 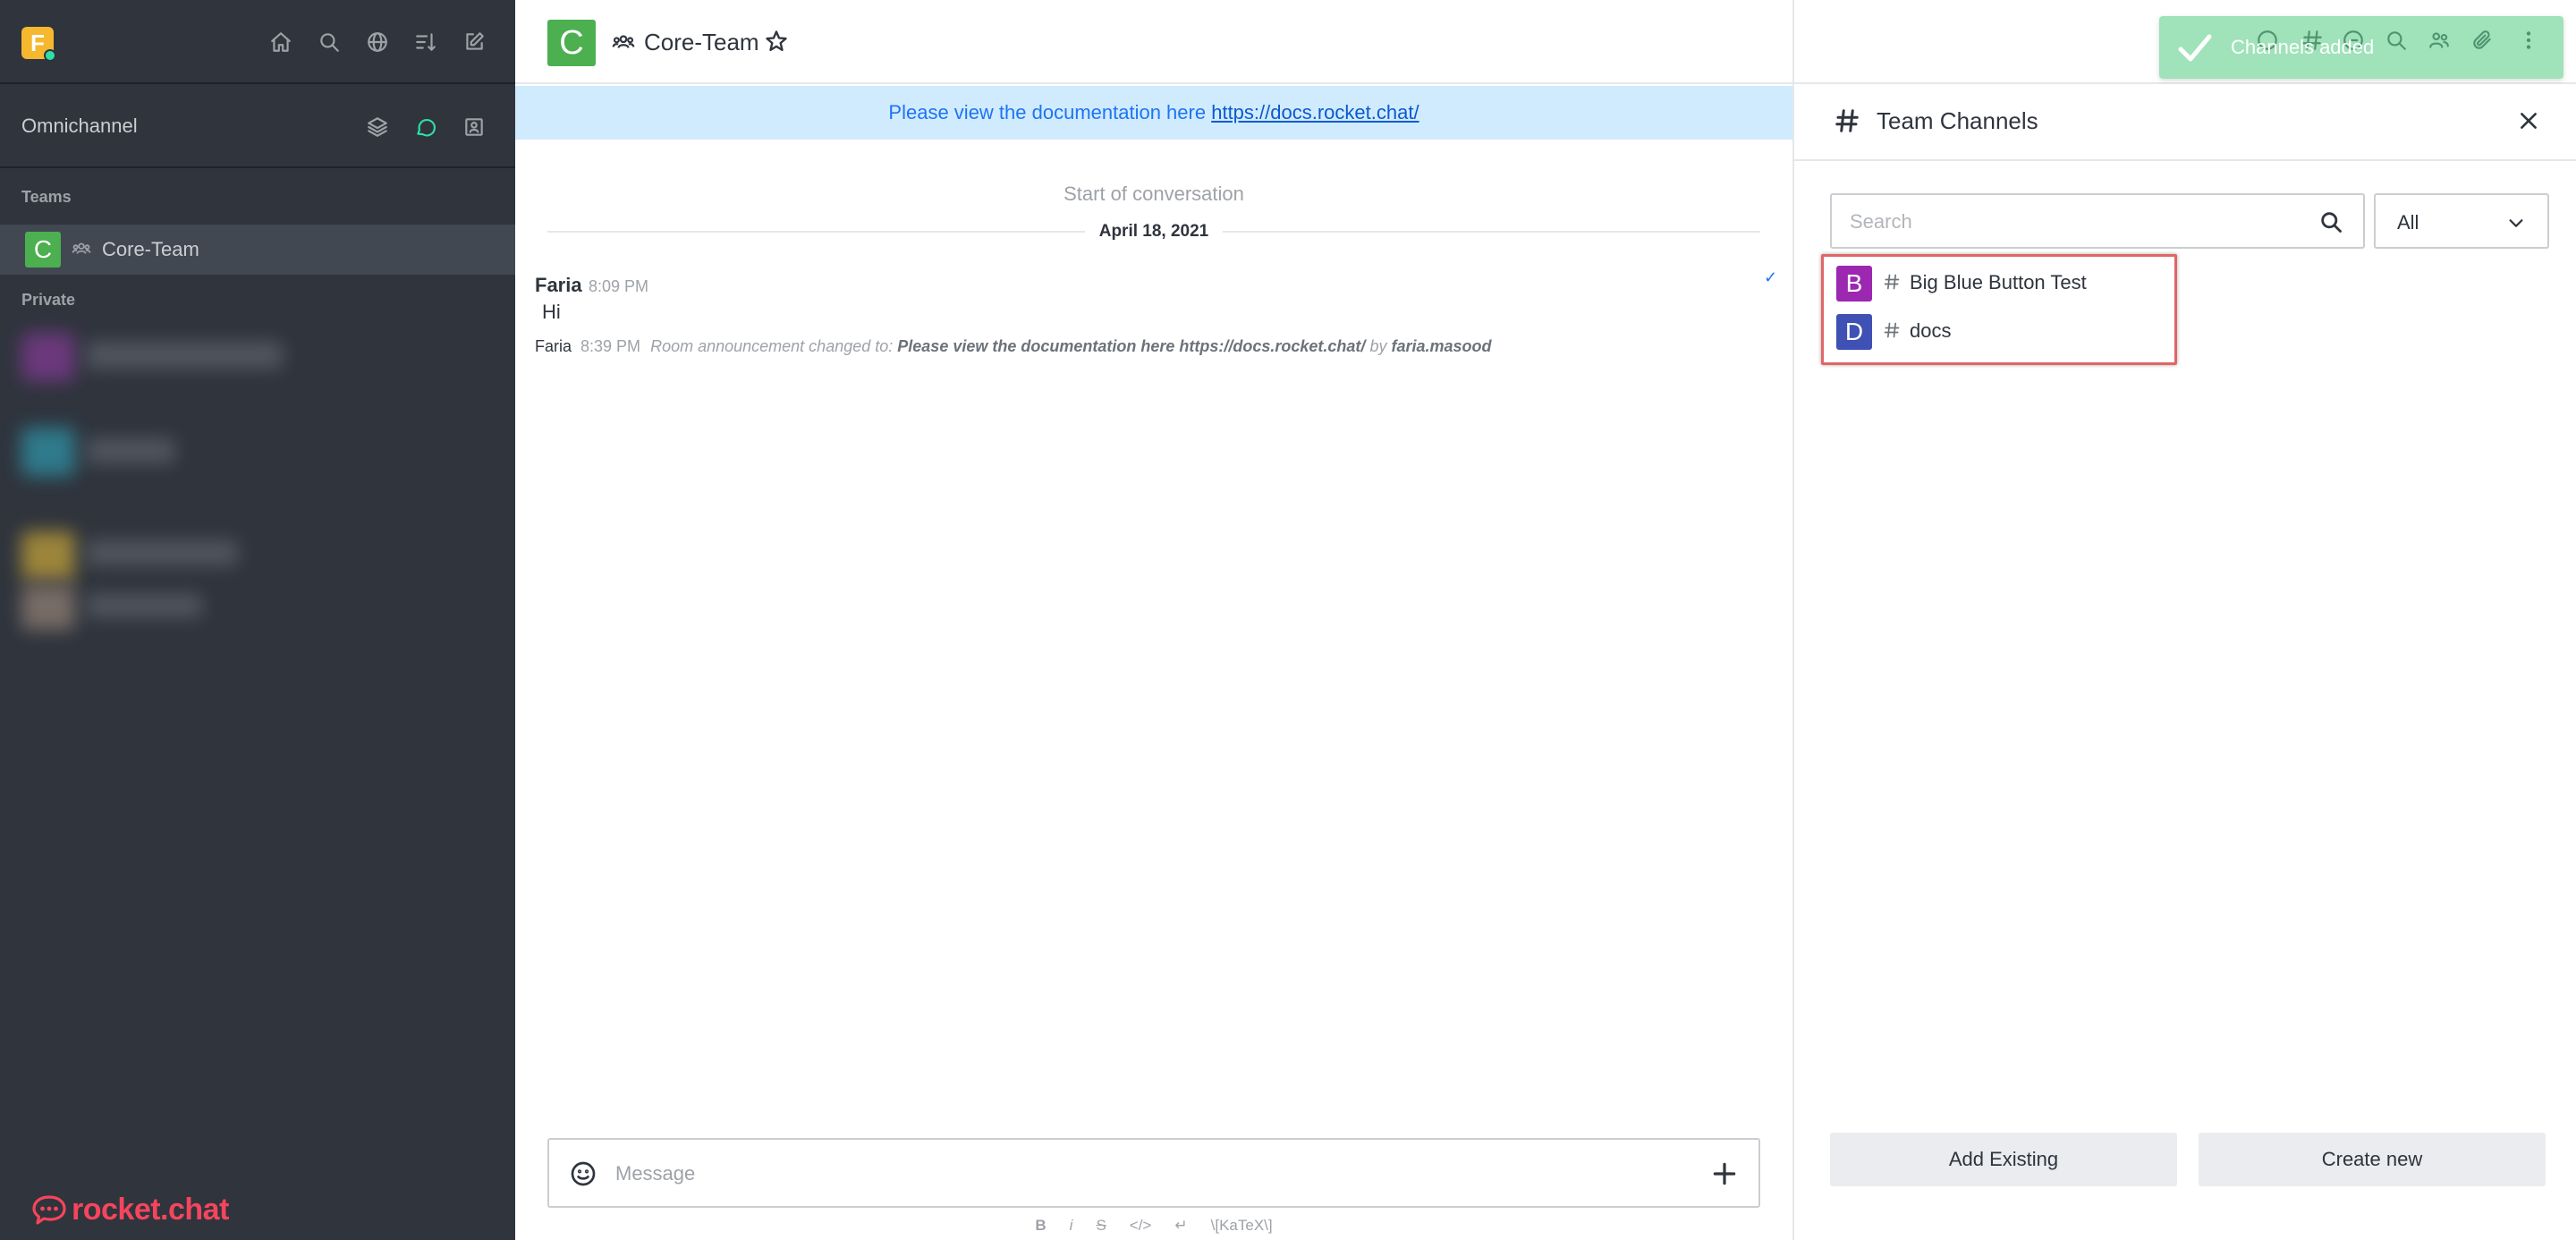 I want to click on system-message-user: faria.masood, so click(x=1441, y=346).